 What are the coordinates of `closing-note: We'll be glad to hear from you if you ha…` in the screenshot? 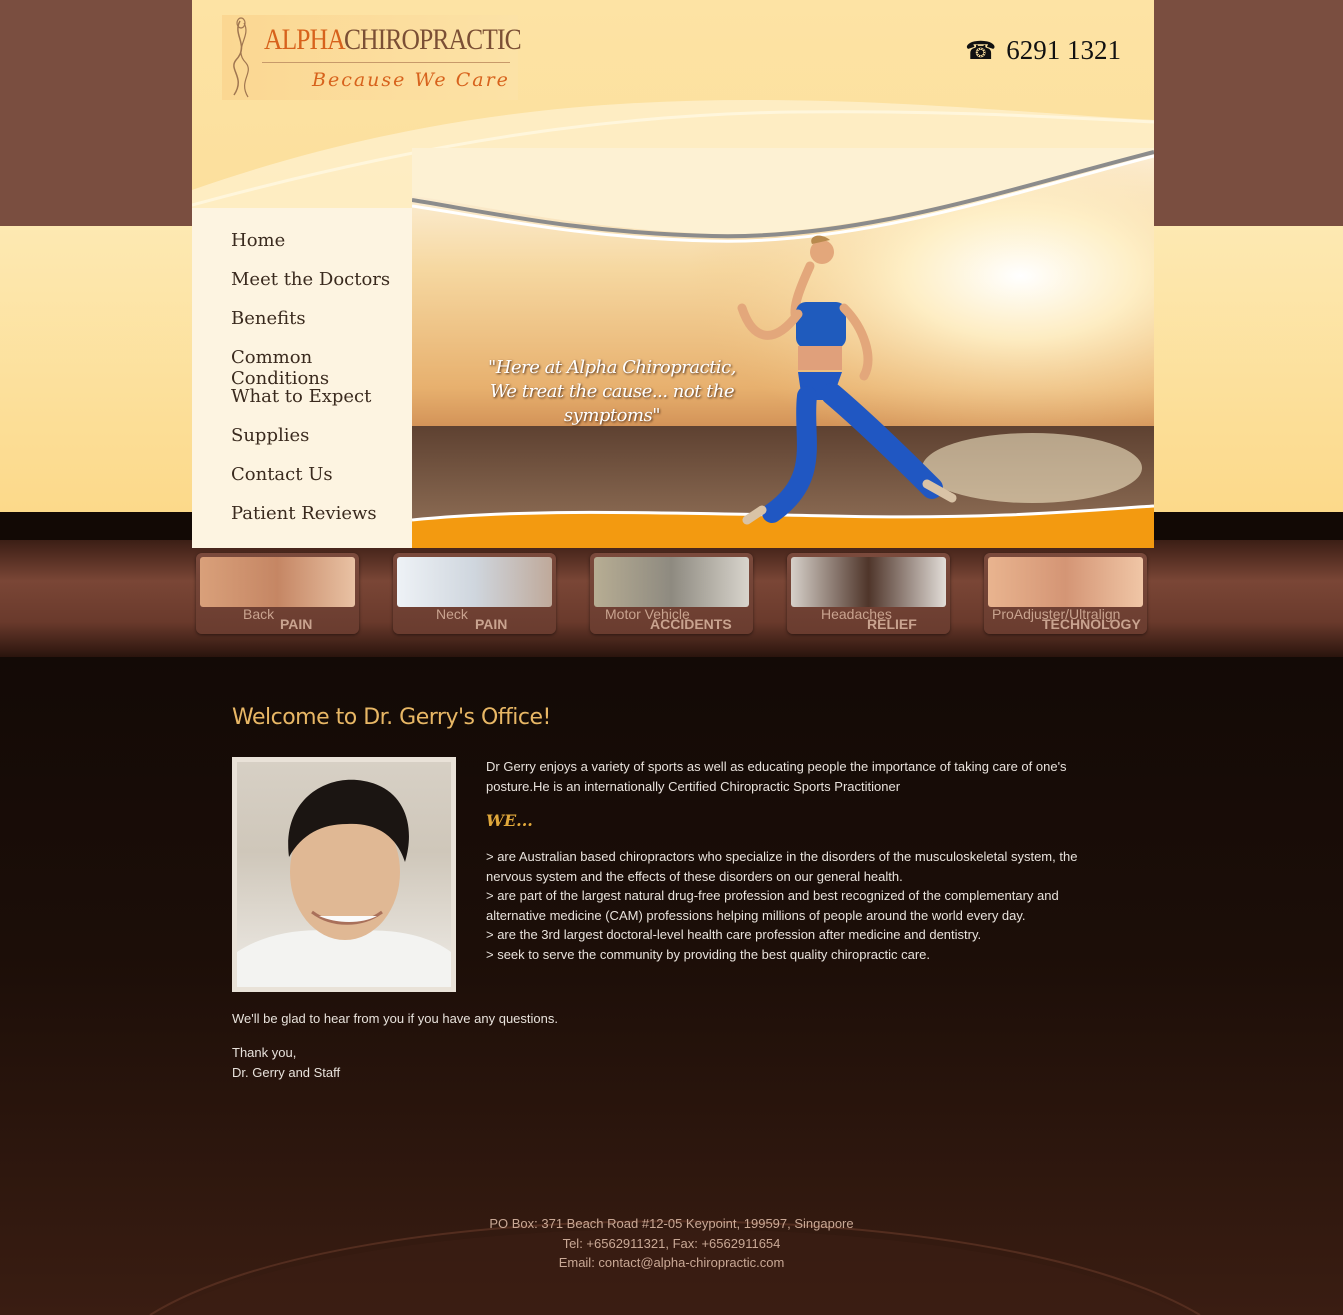 It's located at (395, 1018).